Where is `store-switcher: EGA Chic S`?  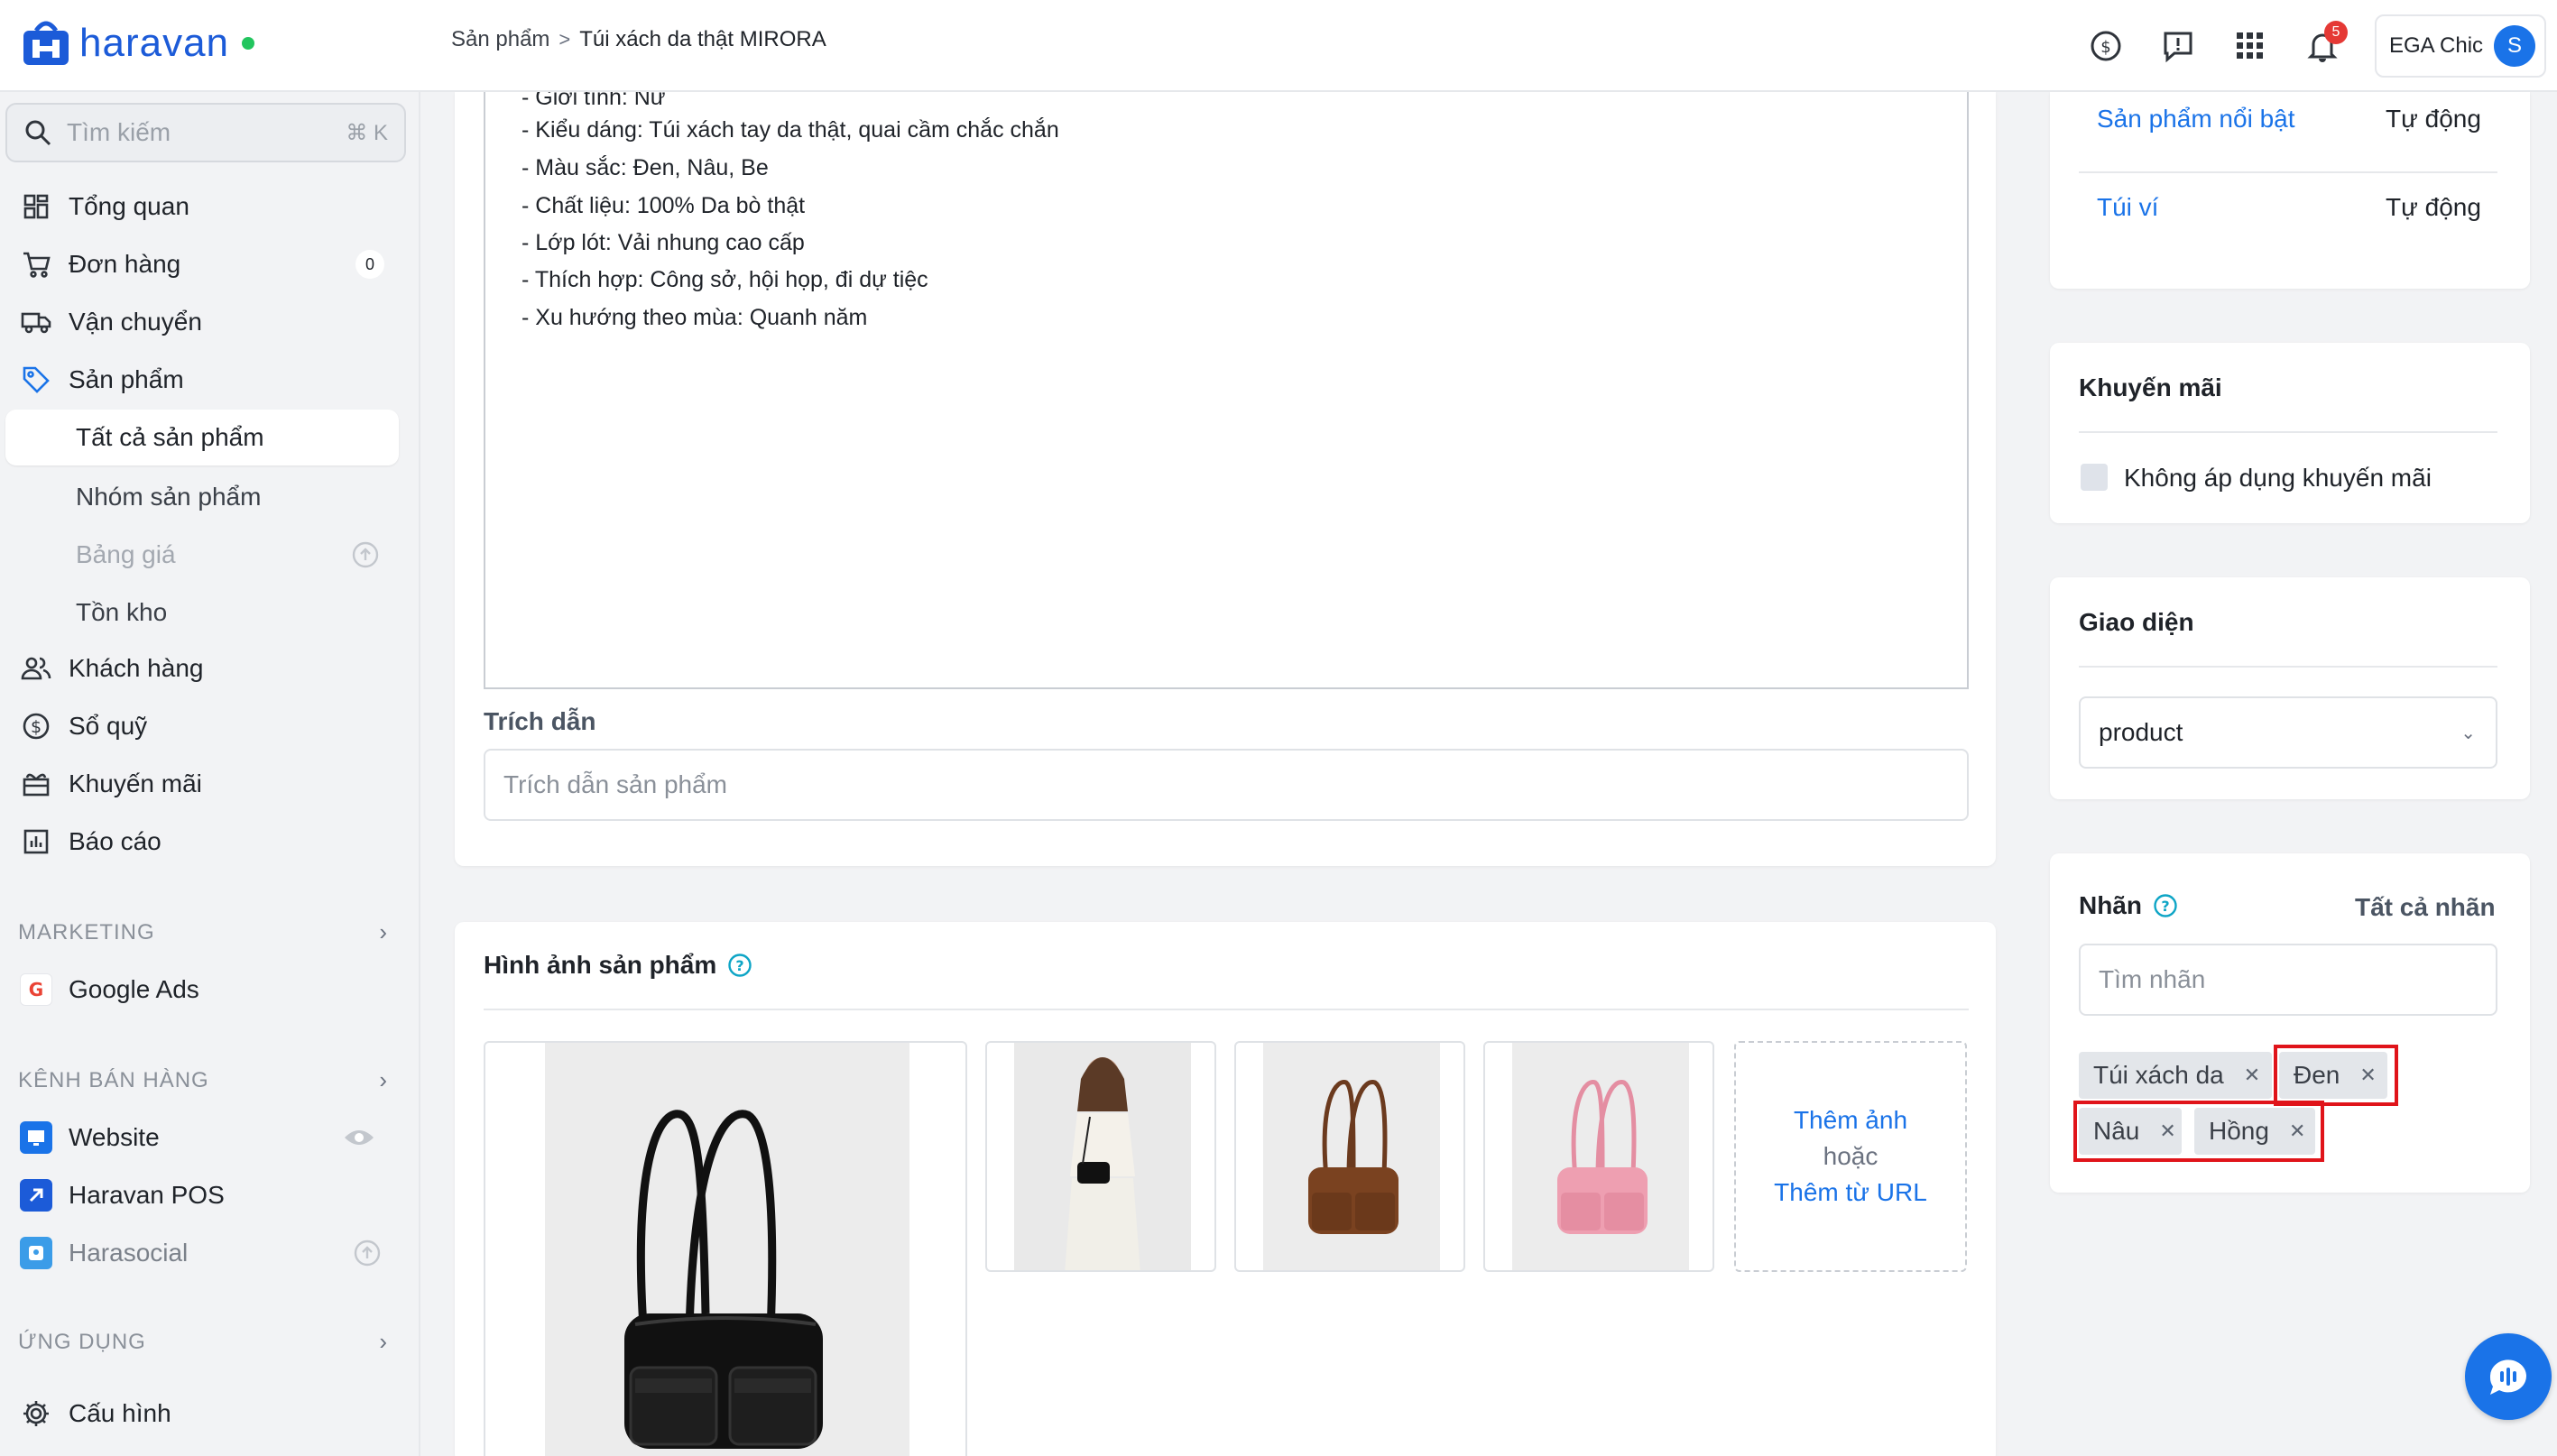
store-switcher: EGA Chic S is located at coordinates (2460, 46).